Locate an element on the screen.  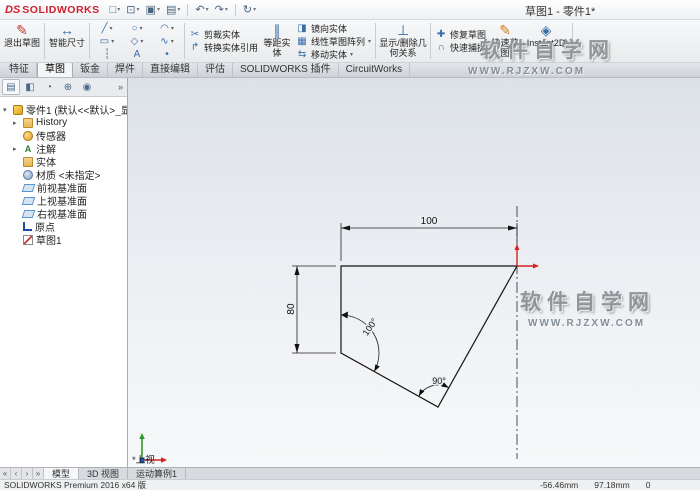
tab-evaluate: 评估 is located at coordinates (215, 70).